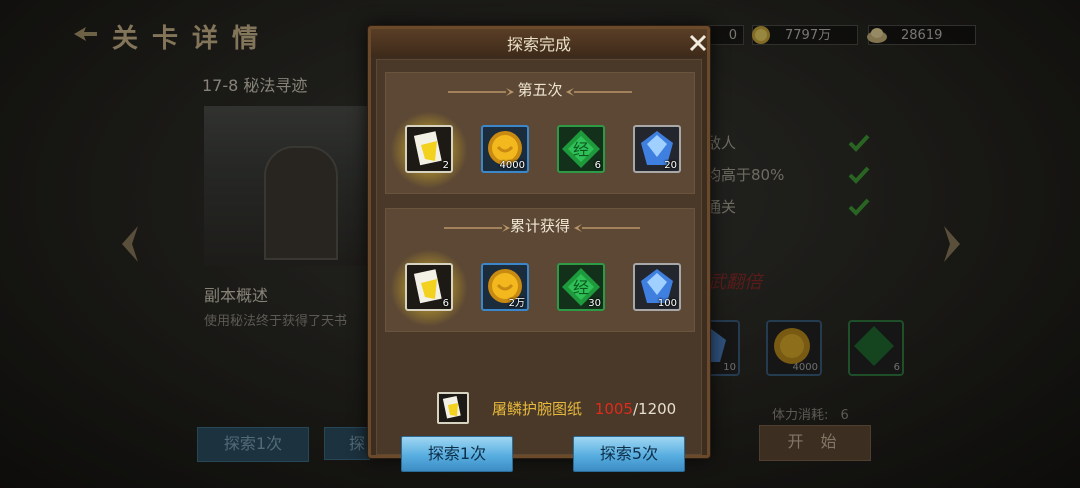  What do you see at coordinates (505, 287) in the screenshot?
I see `reward-item: 2万` at bounding box center [505, 287].